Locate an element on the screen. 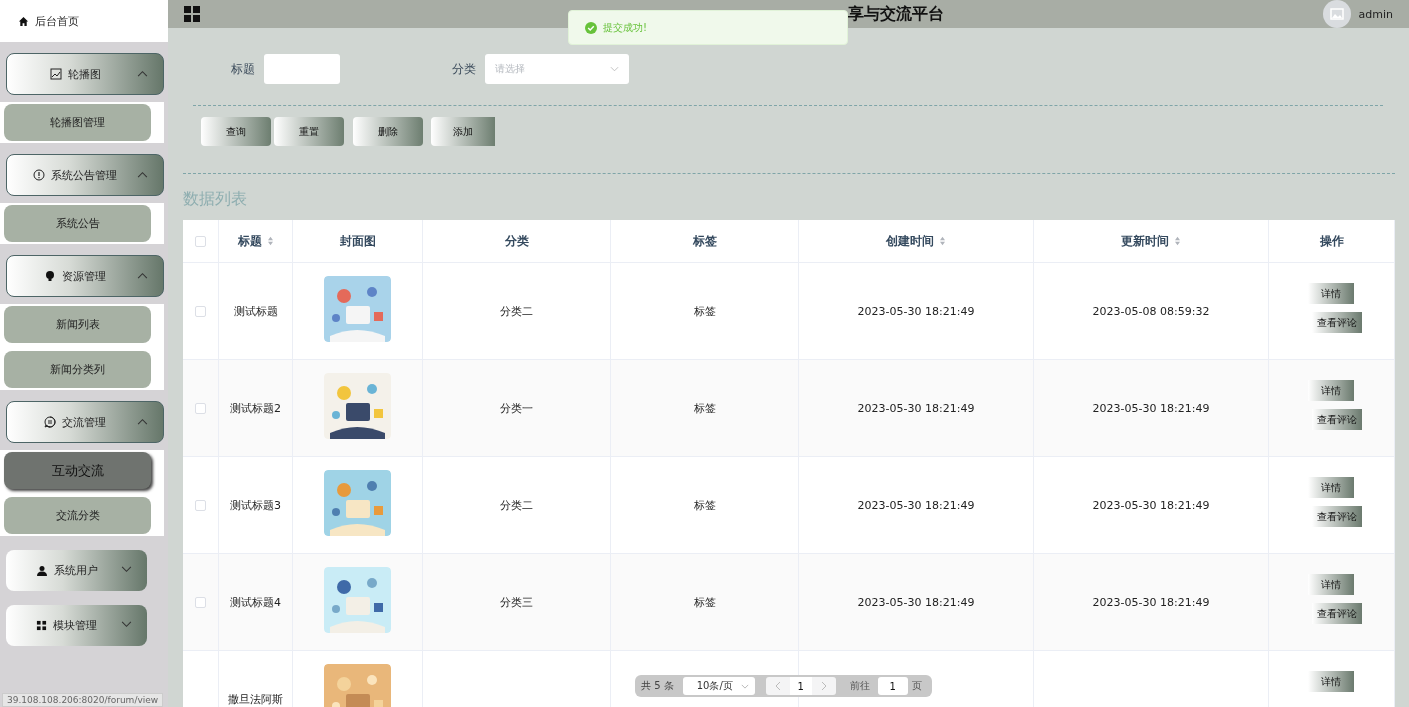 The width and height of the screenshot is (1409, 707). table-cell: 测试标题3 is located at coordinates (255, 505).